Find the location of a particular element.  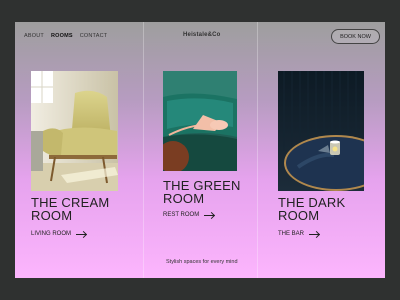

green-room-image is located at coordinates (200, 121).